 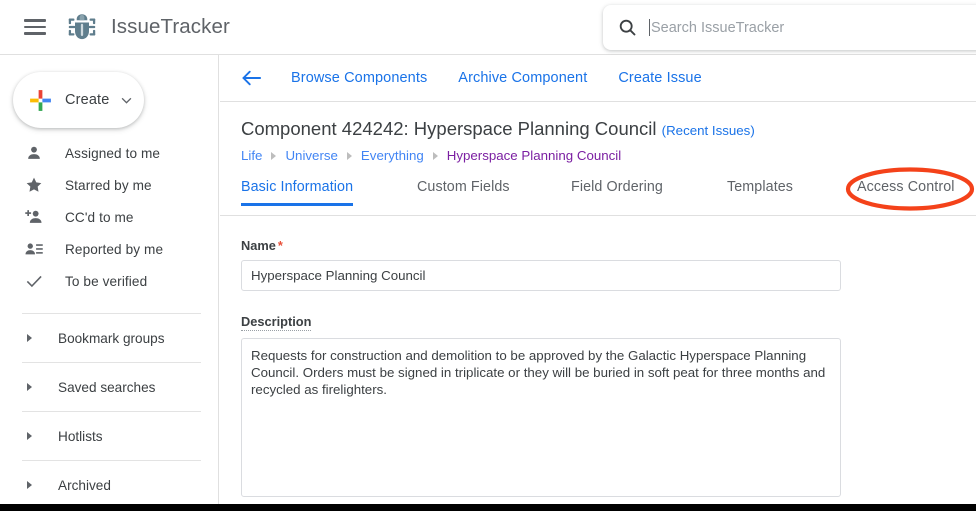 I want to click on create-button-label: Create, so click(x=87, y=100).